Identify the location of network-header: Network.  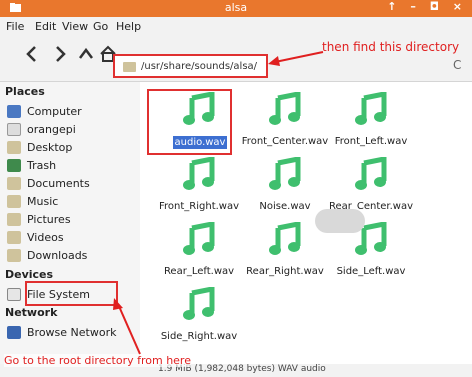
(31, 312).